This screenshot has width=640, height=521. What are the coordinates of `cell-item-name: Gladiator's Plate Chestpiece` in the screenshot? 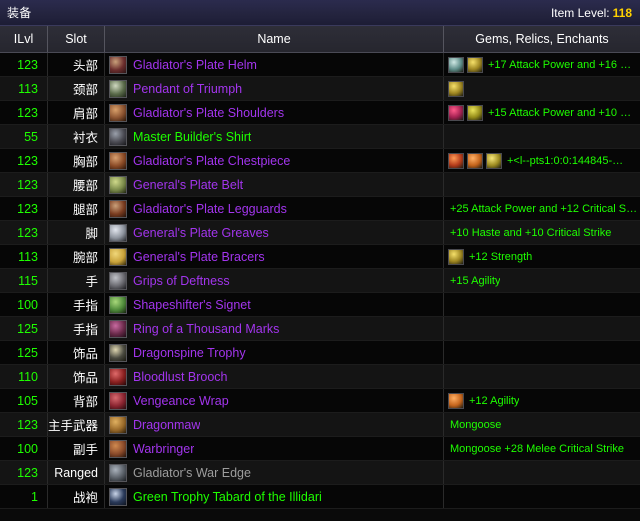 It's located at (274, 160).